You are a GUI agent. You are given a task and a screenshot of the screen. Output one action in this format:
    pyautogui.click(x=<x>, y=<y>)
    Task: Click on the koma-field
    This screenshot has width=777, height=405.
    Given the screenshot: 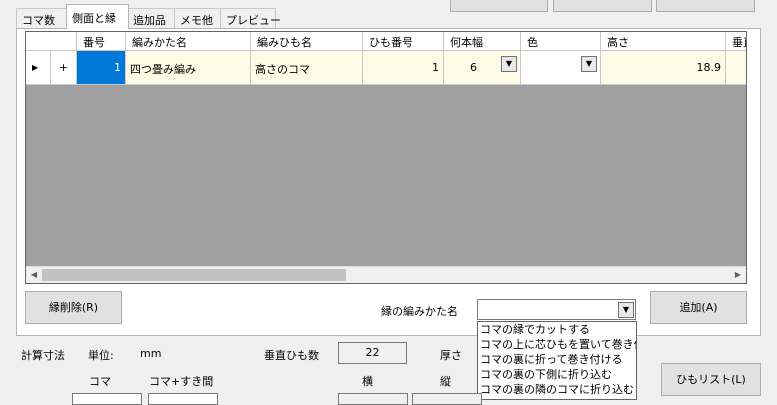 What is the action you would take?
    pyautogui.click(x=107, y=399)
    